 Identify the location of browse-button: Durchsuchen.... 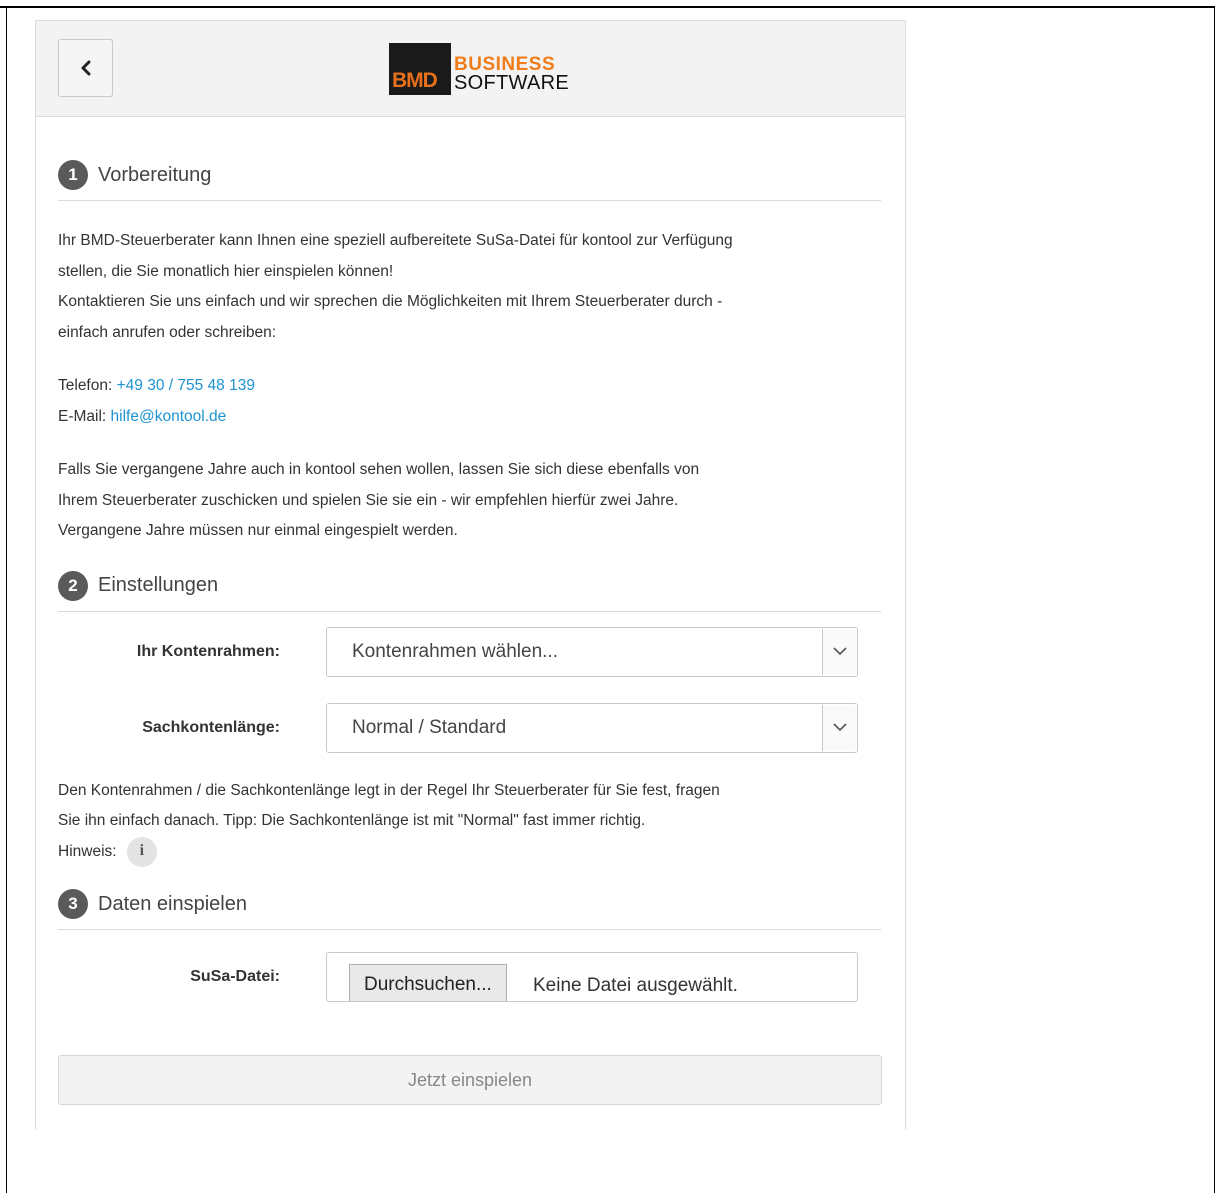
(428, 983).